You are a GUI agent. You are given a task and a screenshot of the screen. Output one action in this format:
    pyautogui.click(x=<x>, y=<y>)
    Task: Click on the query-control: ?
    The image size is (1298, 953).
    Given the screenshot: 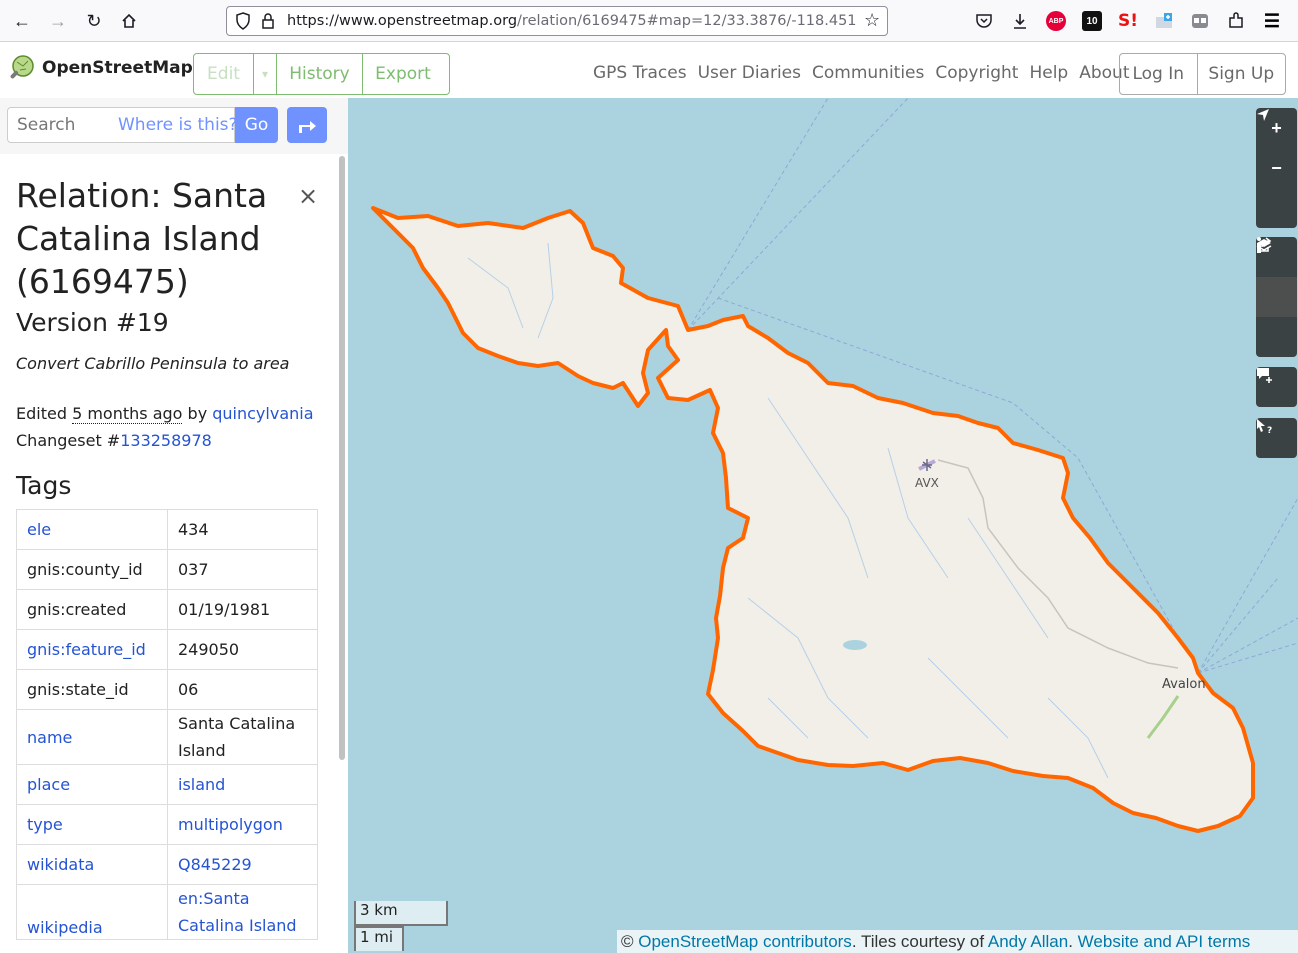 What is the action you would take?
    pyautogui.click(x=1276, y=438)
    